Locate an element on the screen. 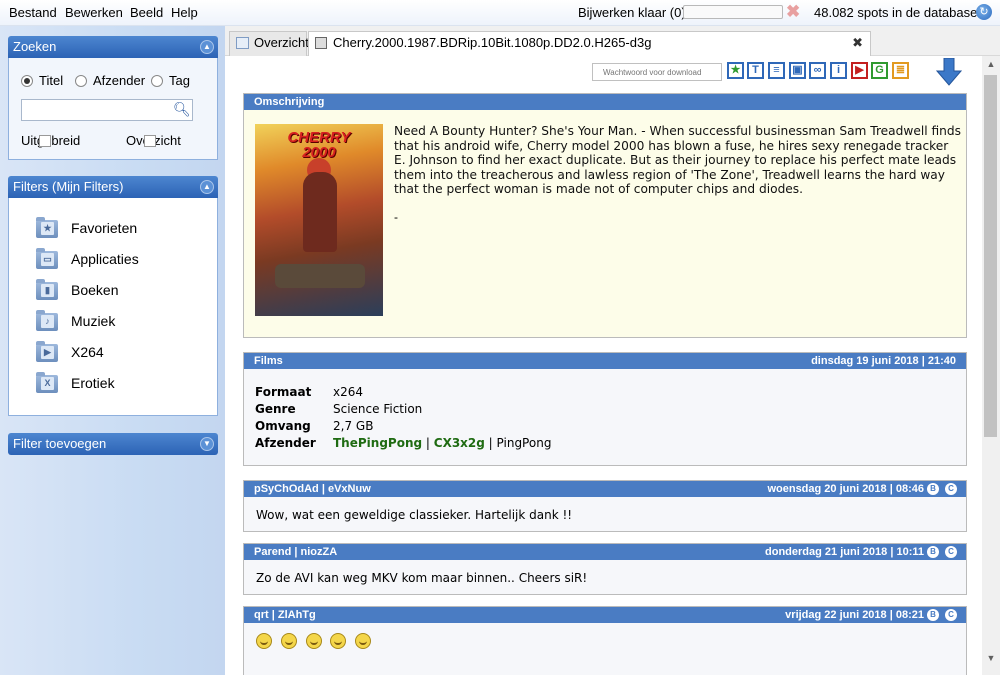 The width and height of the screenshot is (1000, 675). poster-title: CHERRY 2000 is located at coordinates (319, 145).